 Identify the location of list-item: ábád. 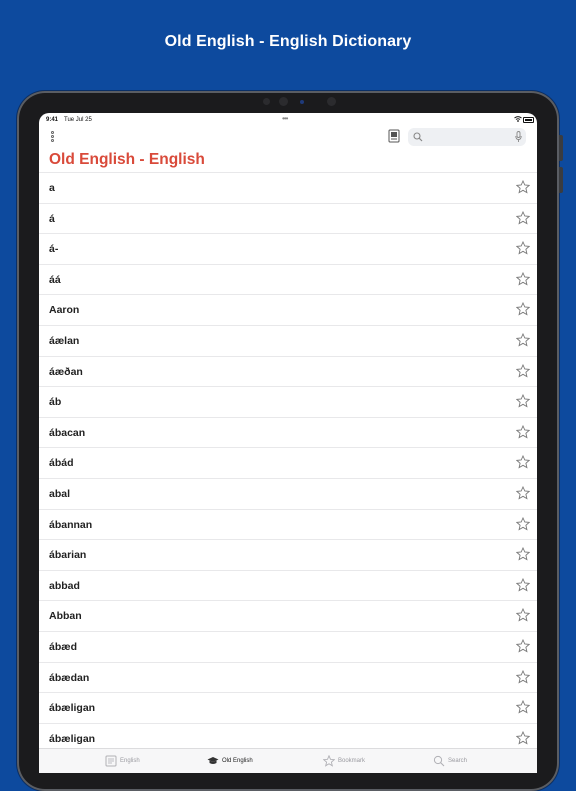
(288, 462).